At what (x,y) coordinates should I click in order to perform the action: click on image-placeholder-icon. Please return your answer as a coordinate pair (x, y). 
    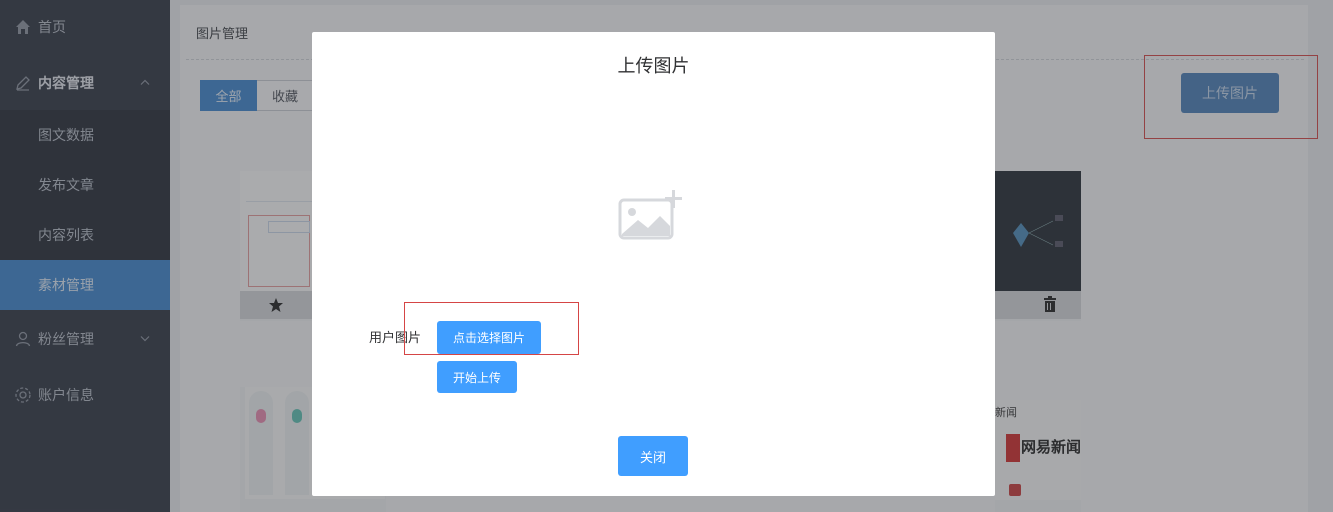
    Looking at the image, I should click on (650, 215).